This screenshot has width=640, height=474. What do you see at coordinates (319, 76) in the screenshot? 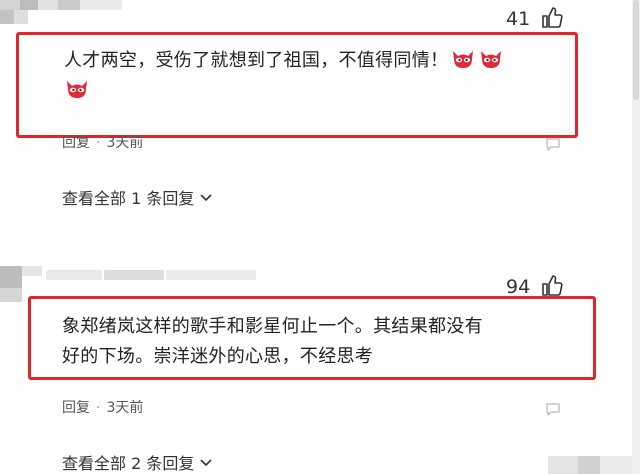
I see `comment-text: 人才两空，受伤了就想到了祖国，不值得同情！` at bounding box center [319, 76].